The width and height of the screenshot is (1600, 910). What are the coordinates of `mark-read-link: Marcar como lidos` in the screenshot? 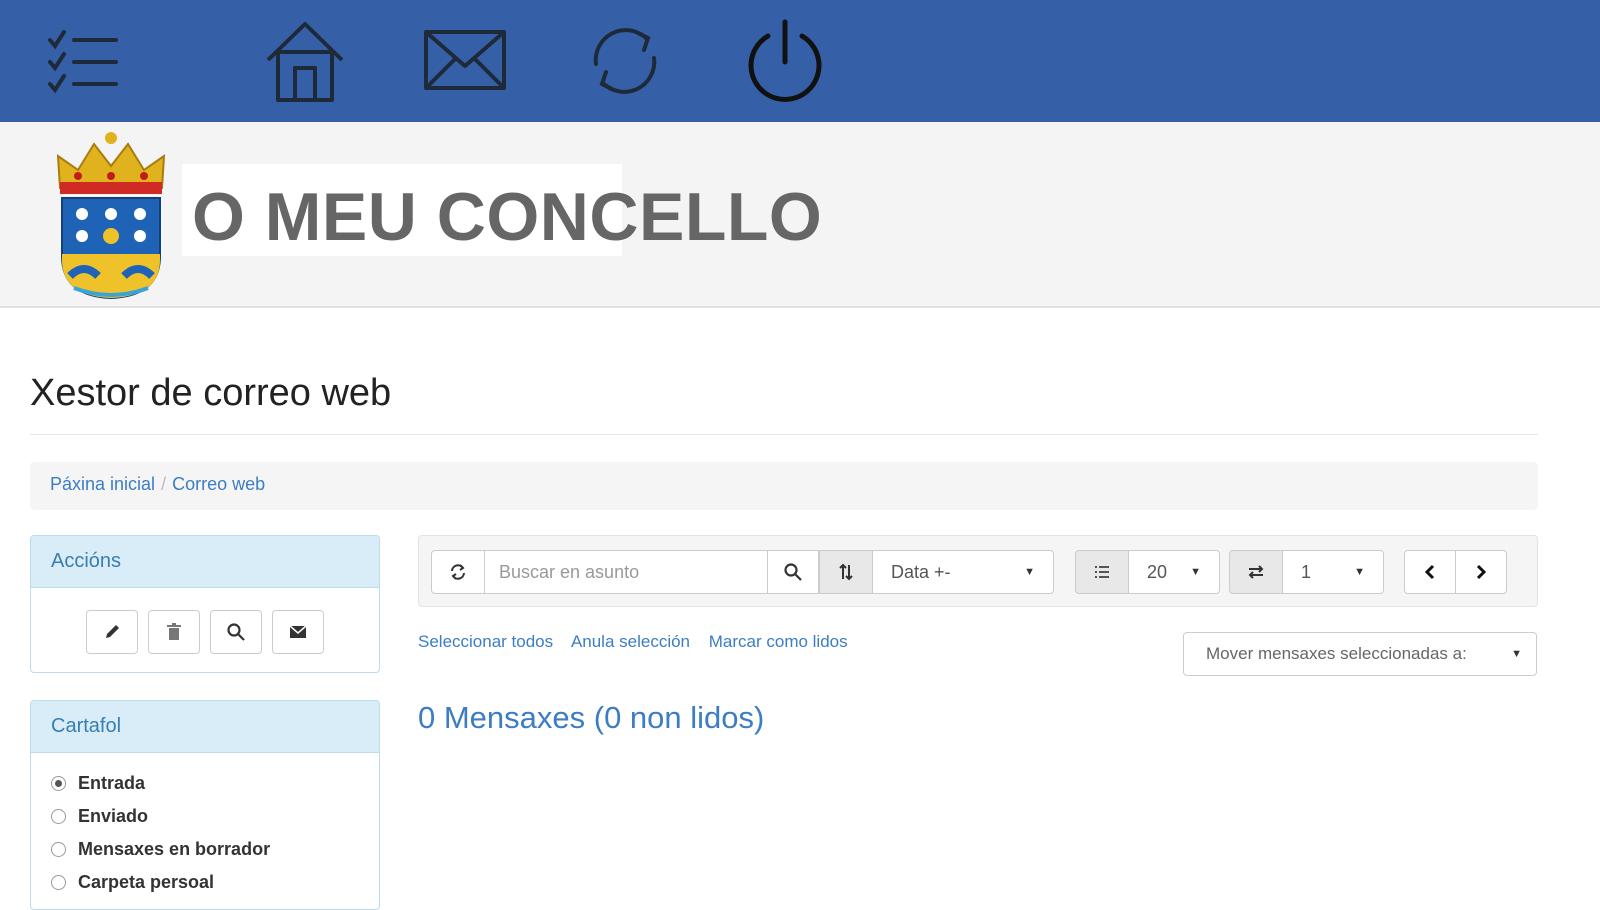 It's located at (778, 641).